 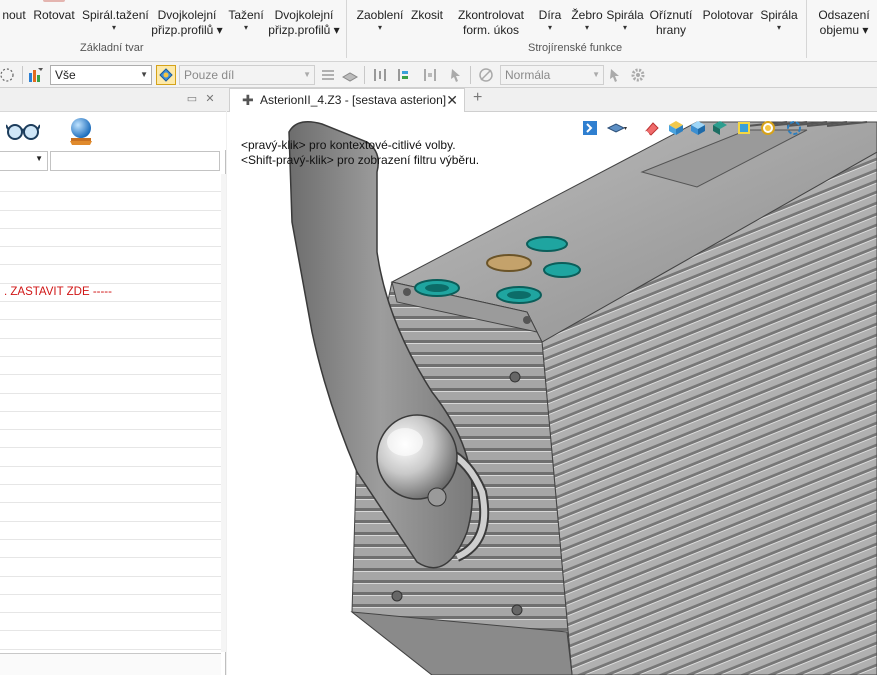 What do you see at coordinates (166, 75) in the screenshot?
I see `select-mode-icon` at bounding box center [166, 75].